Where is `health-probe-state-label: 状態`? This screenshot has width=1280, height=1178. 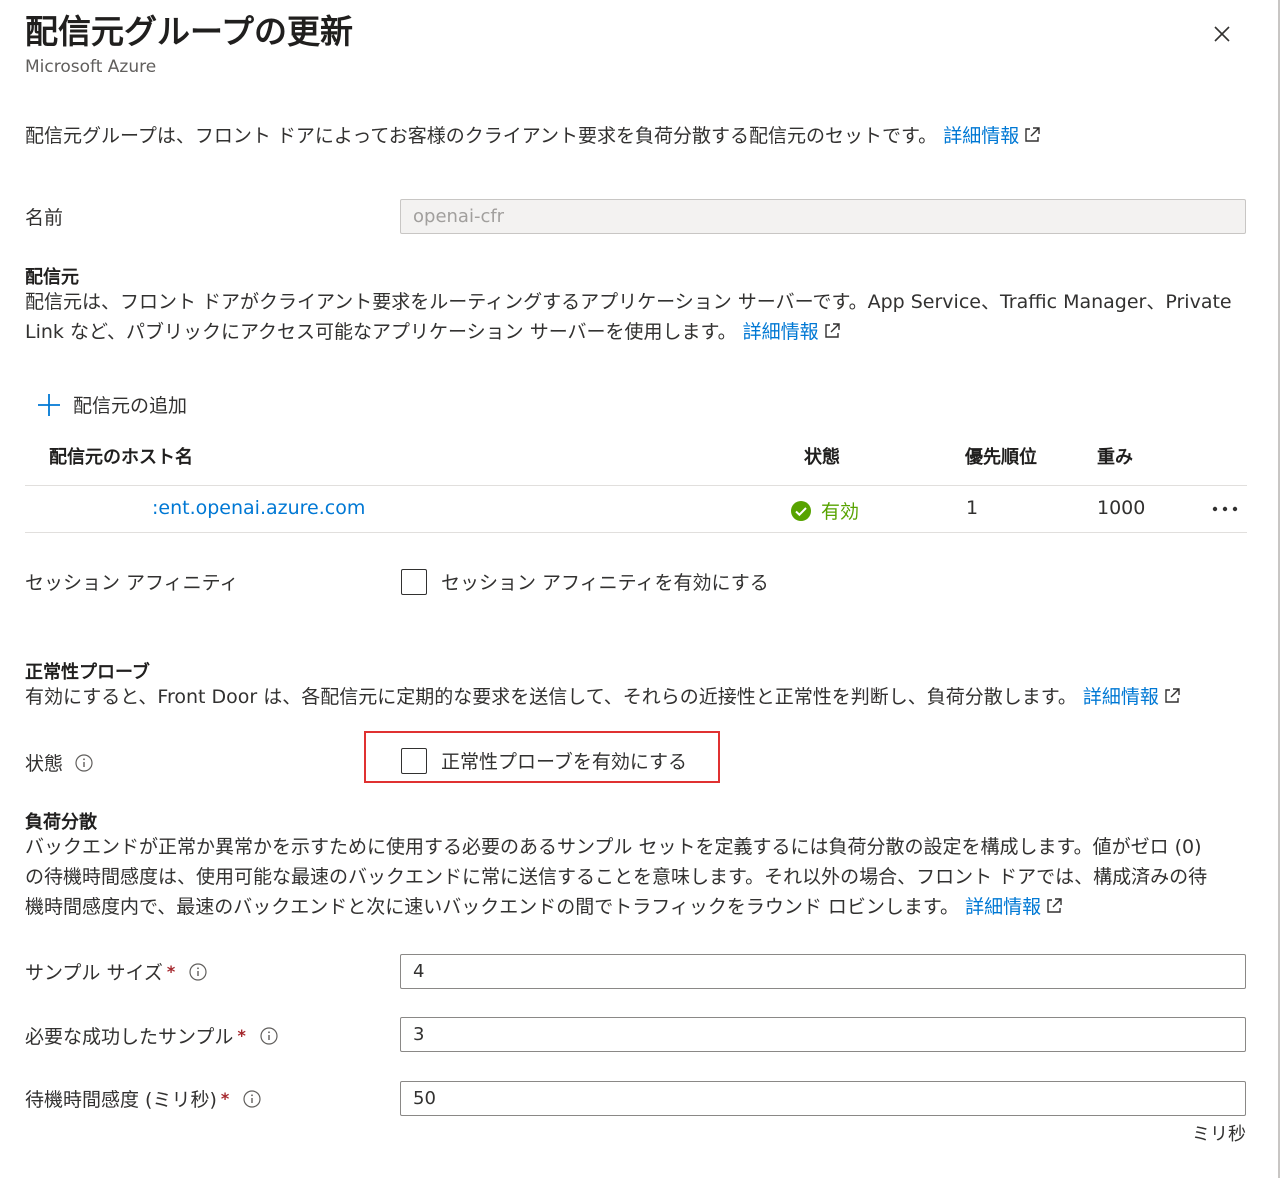 health-probe-state-label: 状態 is located at coordinates (44, 764).